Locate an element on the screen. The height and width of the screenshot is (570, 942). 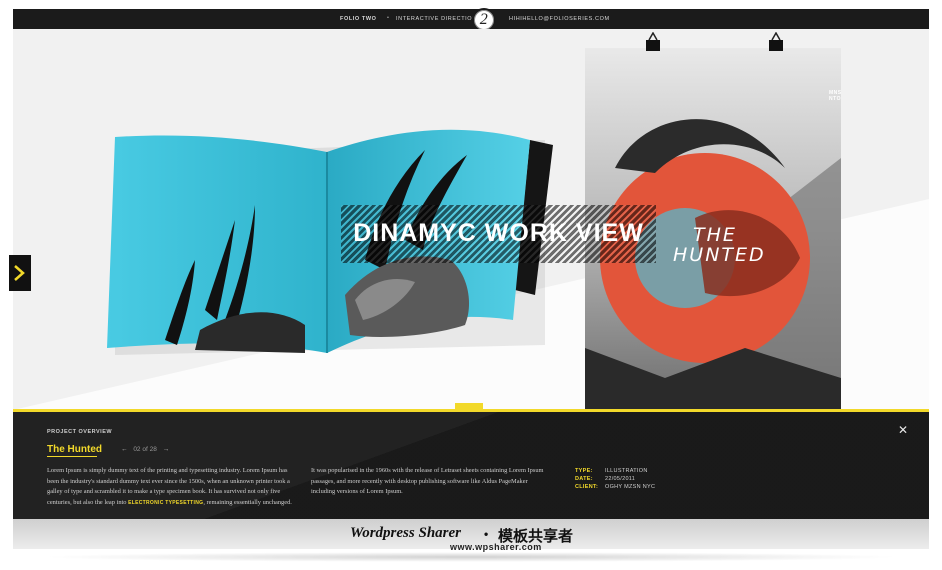
pager-prev-button: ← is located at coordinates (124, 449).